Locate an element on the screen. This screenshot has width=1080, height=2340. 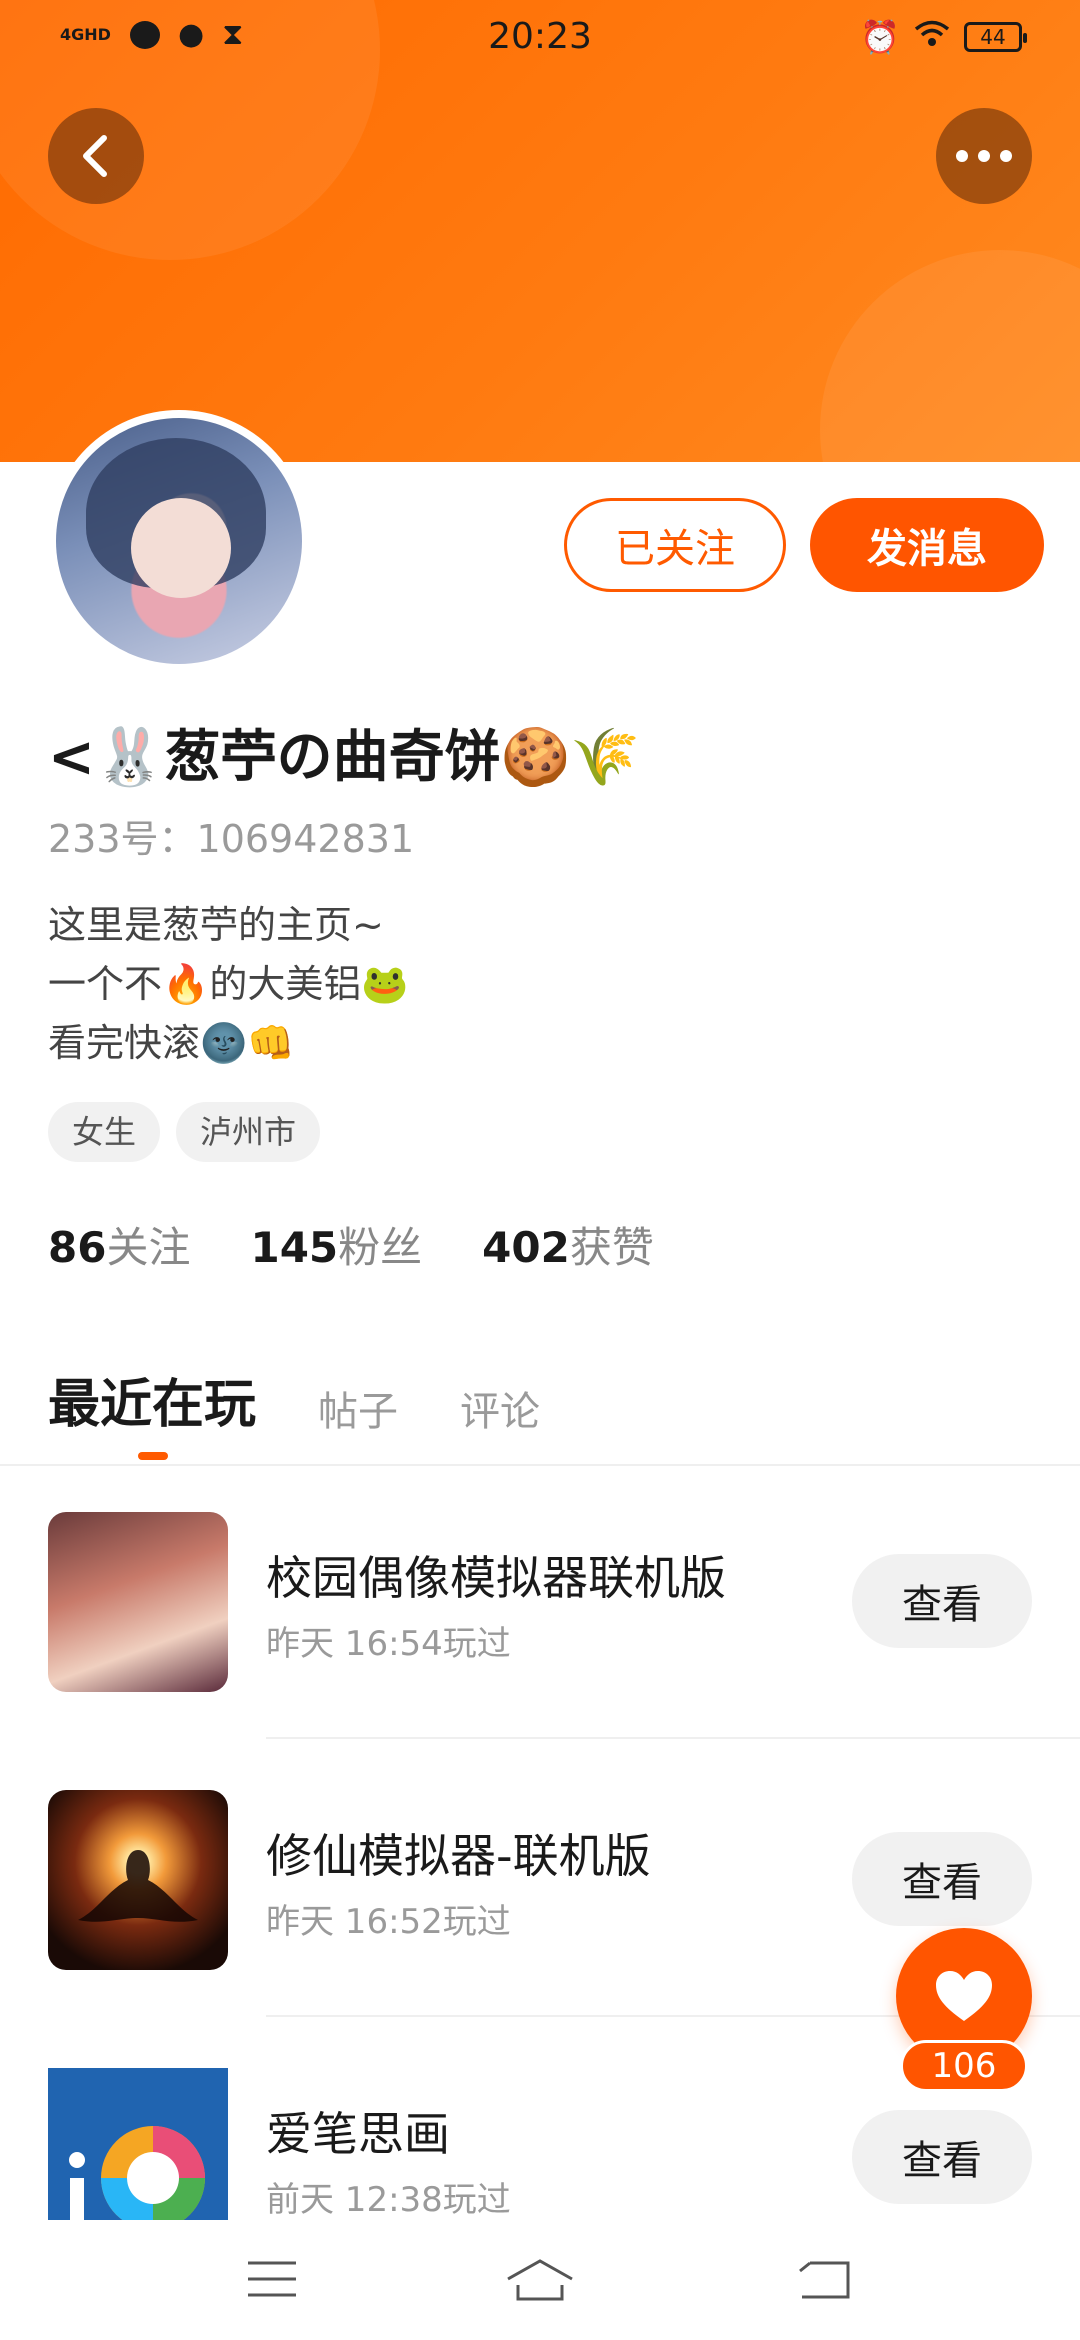
home-icon is located at coordinates (540, 2279).